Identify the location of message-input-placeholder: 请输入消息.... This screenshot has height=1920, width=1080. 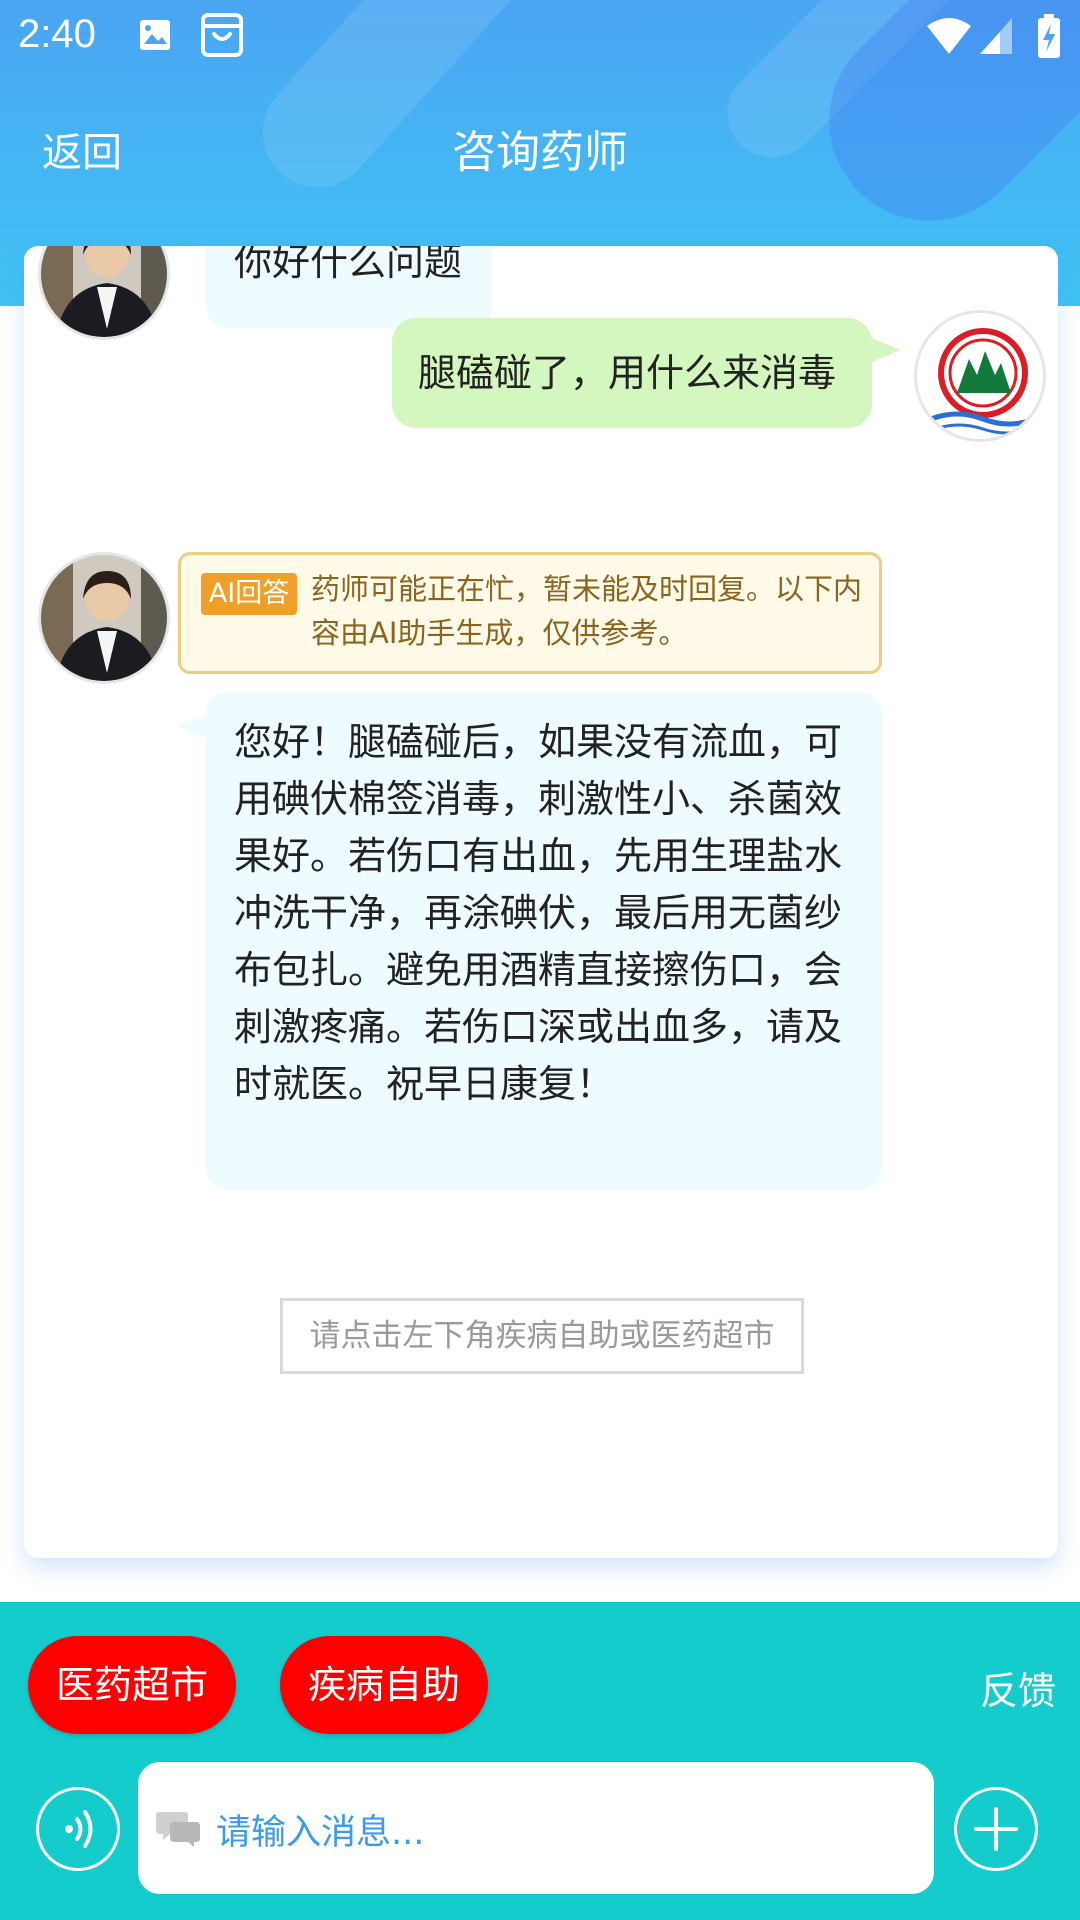
(320, 1833).